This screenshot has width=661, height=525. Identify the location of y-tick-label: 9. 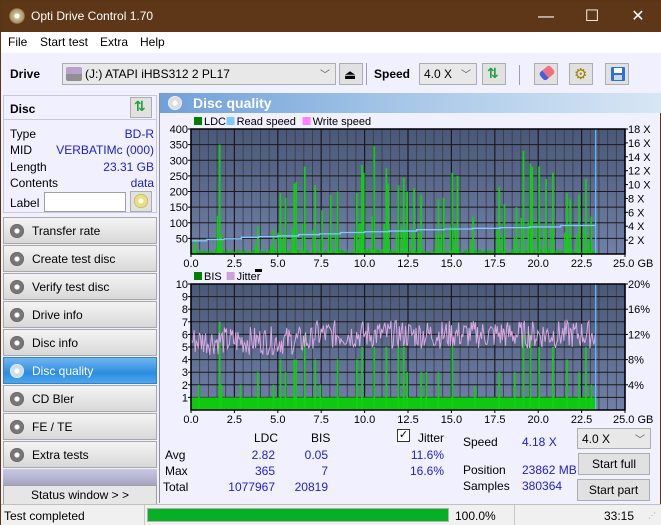
(185, 298).